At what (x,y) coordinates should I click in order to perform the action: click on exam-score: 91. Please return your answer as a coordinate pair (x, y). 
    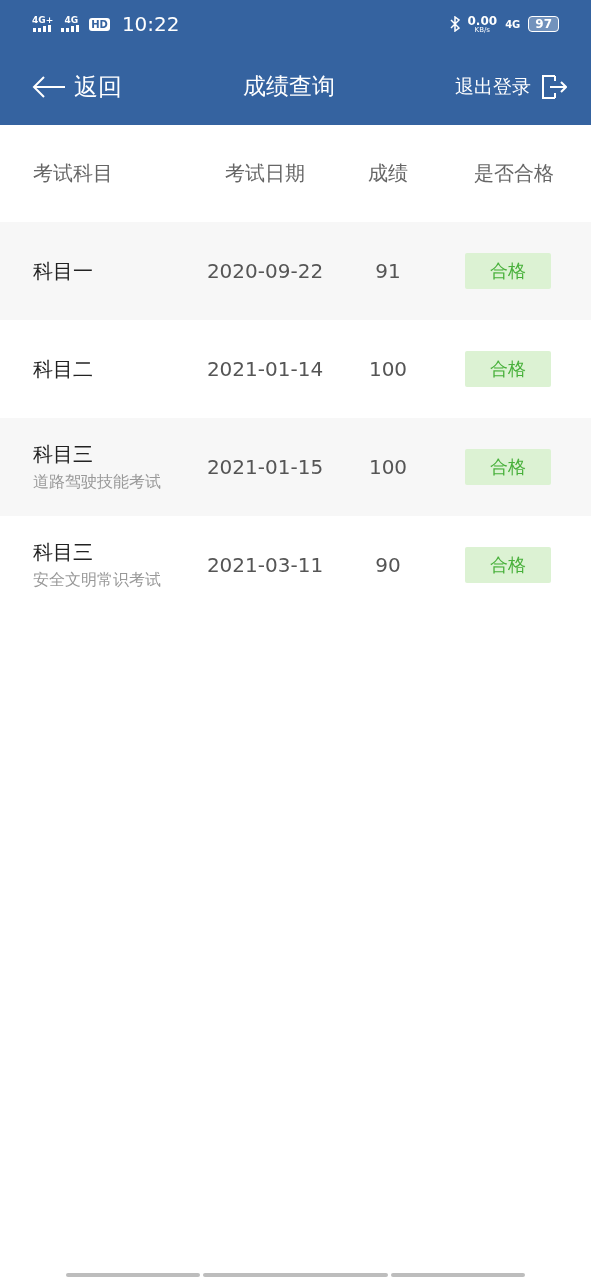
    Looking at the image, I should click on (388, 271).